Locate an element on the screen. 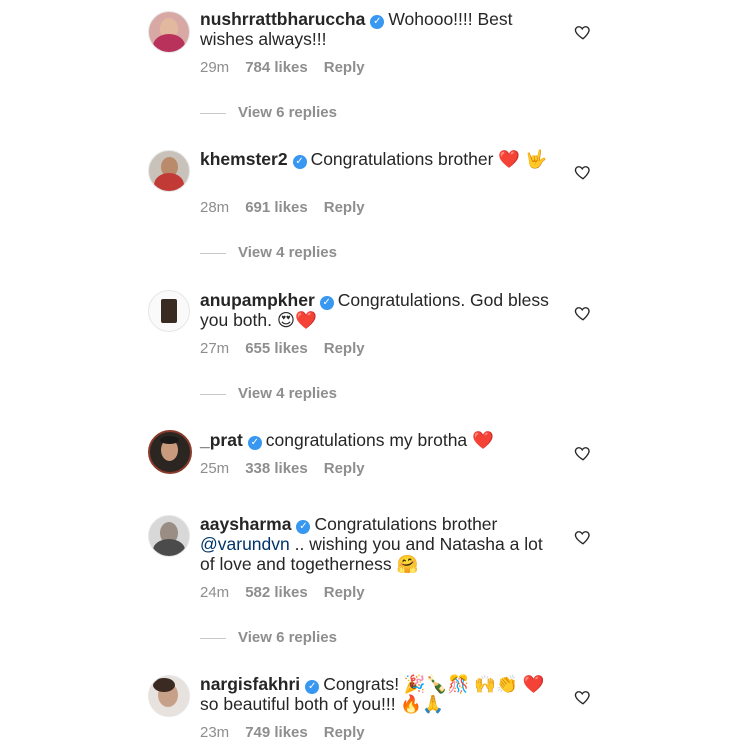  comment-time: 23m is located at coordinates (215, 732).